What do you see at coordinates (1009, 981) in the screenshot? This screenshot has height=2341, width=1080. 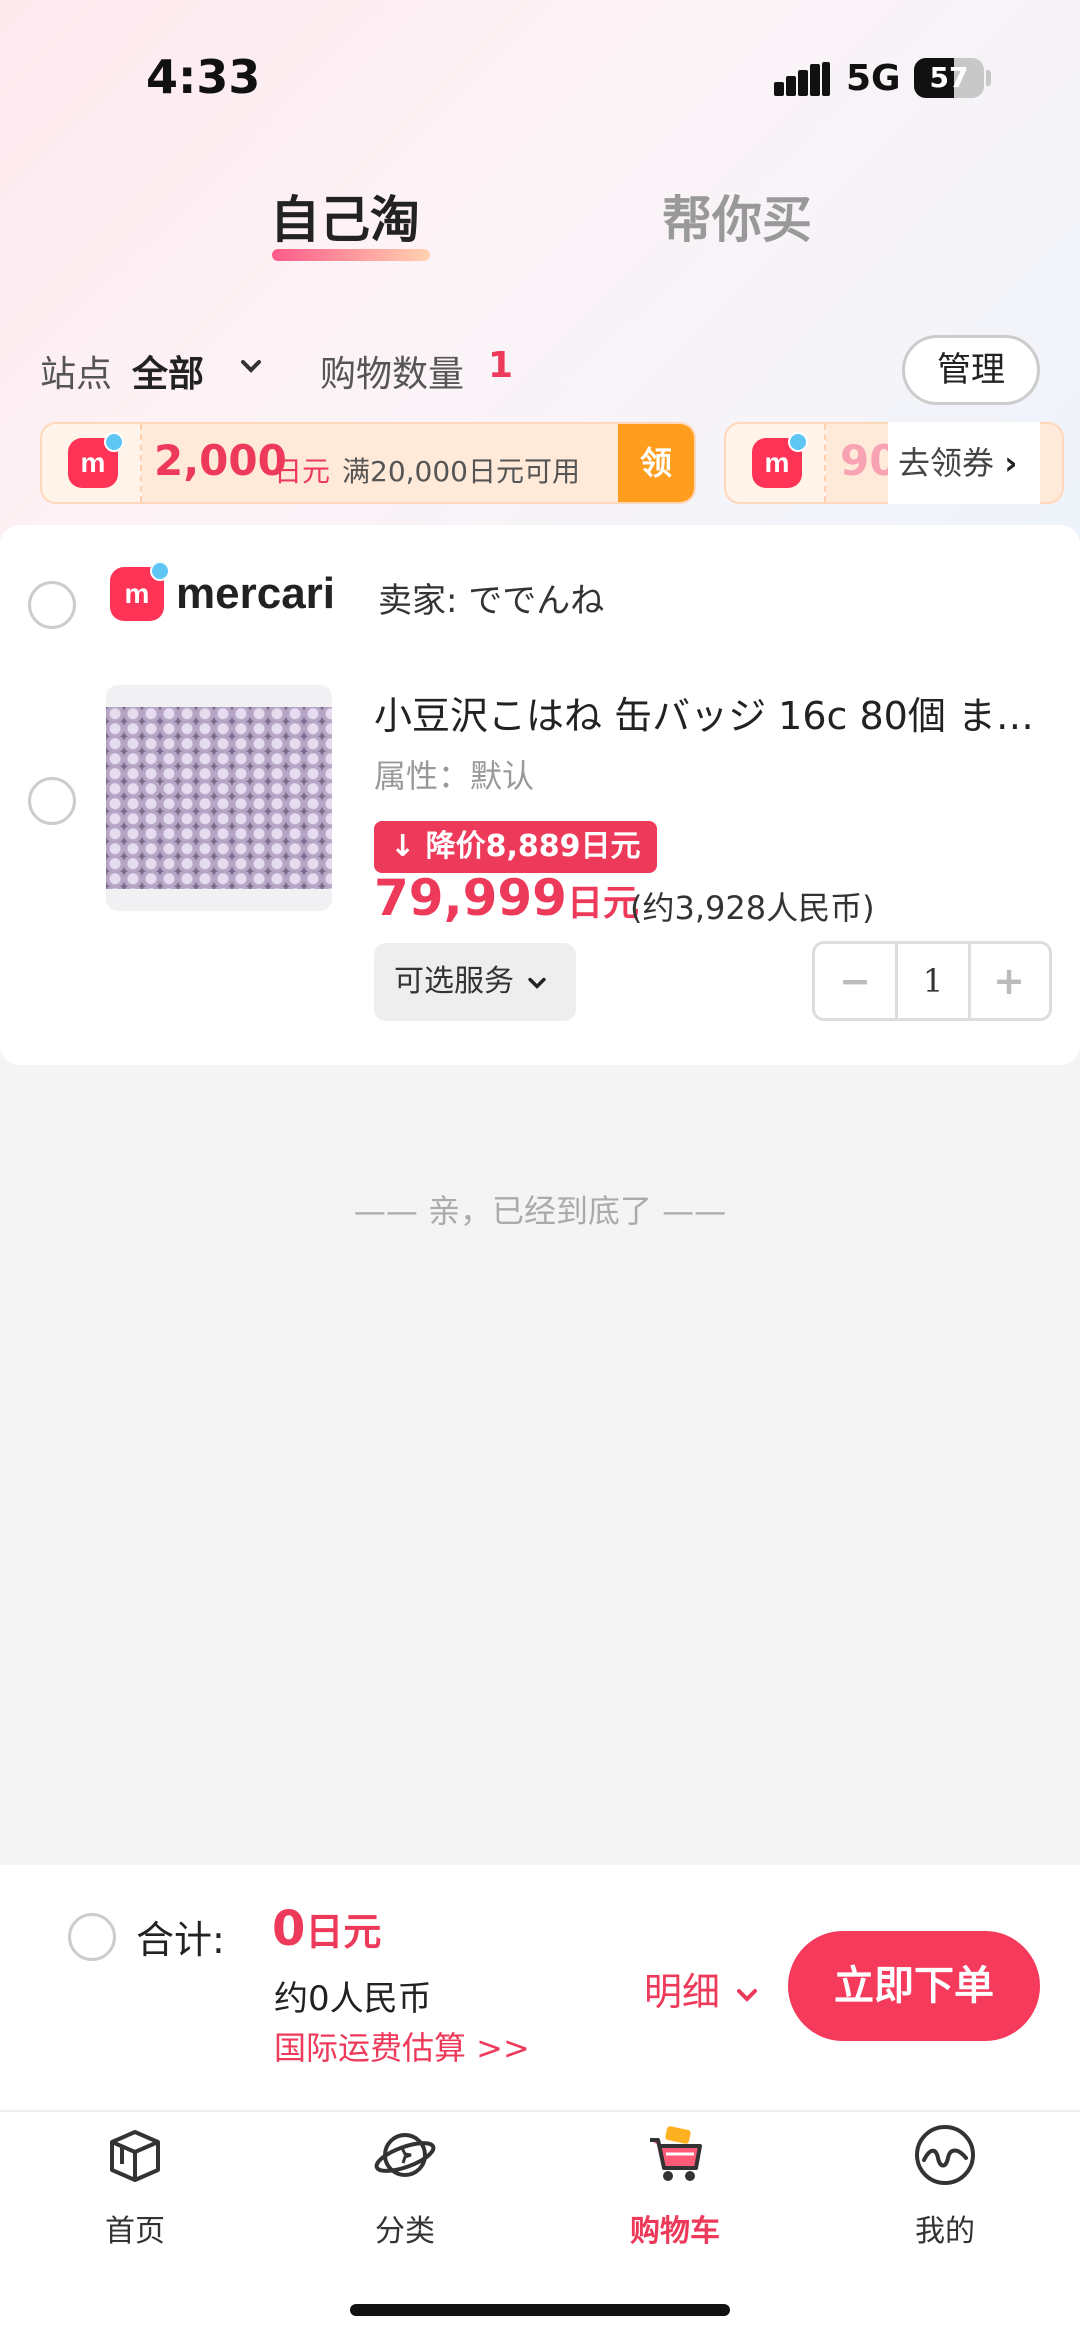 I see `increase-quantity-button: +` at bounding box center [1009, 981].